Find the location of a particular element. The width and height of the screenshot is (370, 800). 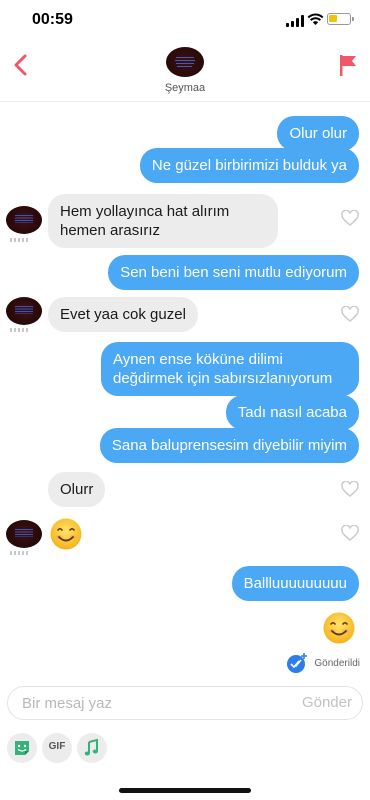

message-composer: Gönder is located at coordinates (185, 703).